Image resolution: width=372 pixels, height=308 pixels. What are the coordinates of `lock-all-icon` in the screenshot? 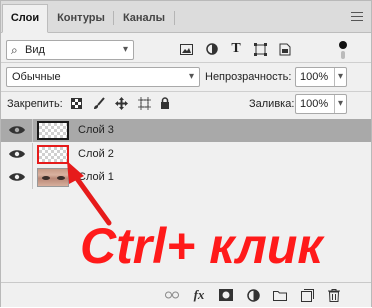 It's located at (165, 103).